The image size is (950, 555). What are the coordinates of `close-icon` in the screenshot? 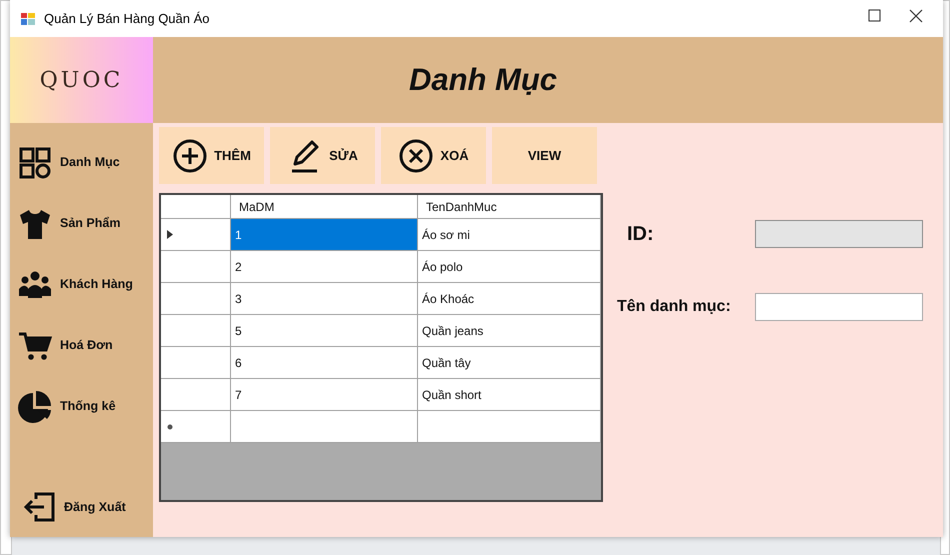 It's located at (916, 16).